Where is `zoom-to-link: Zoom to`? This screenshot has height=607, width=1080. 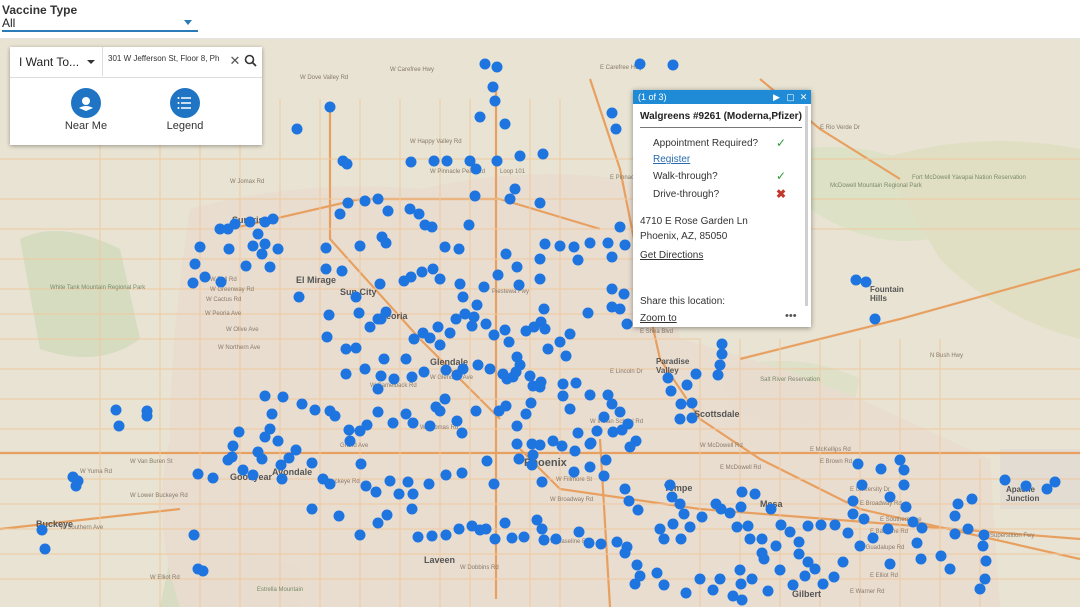
zoom-to-link: Zoom to is located at coordinates (658, 318).